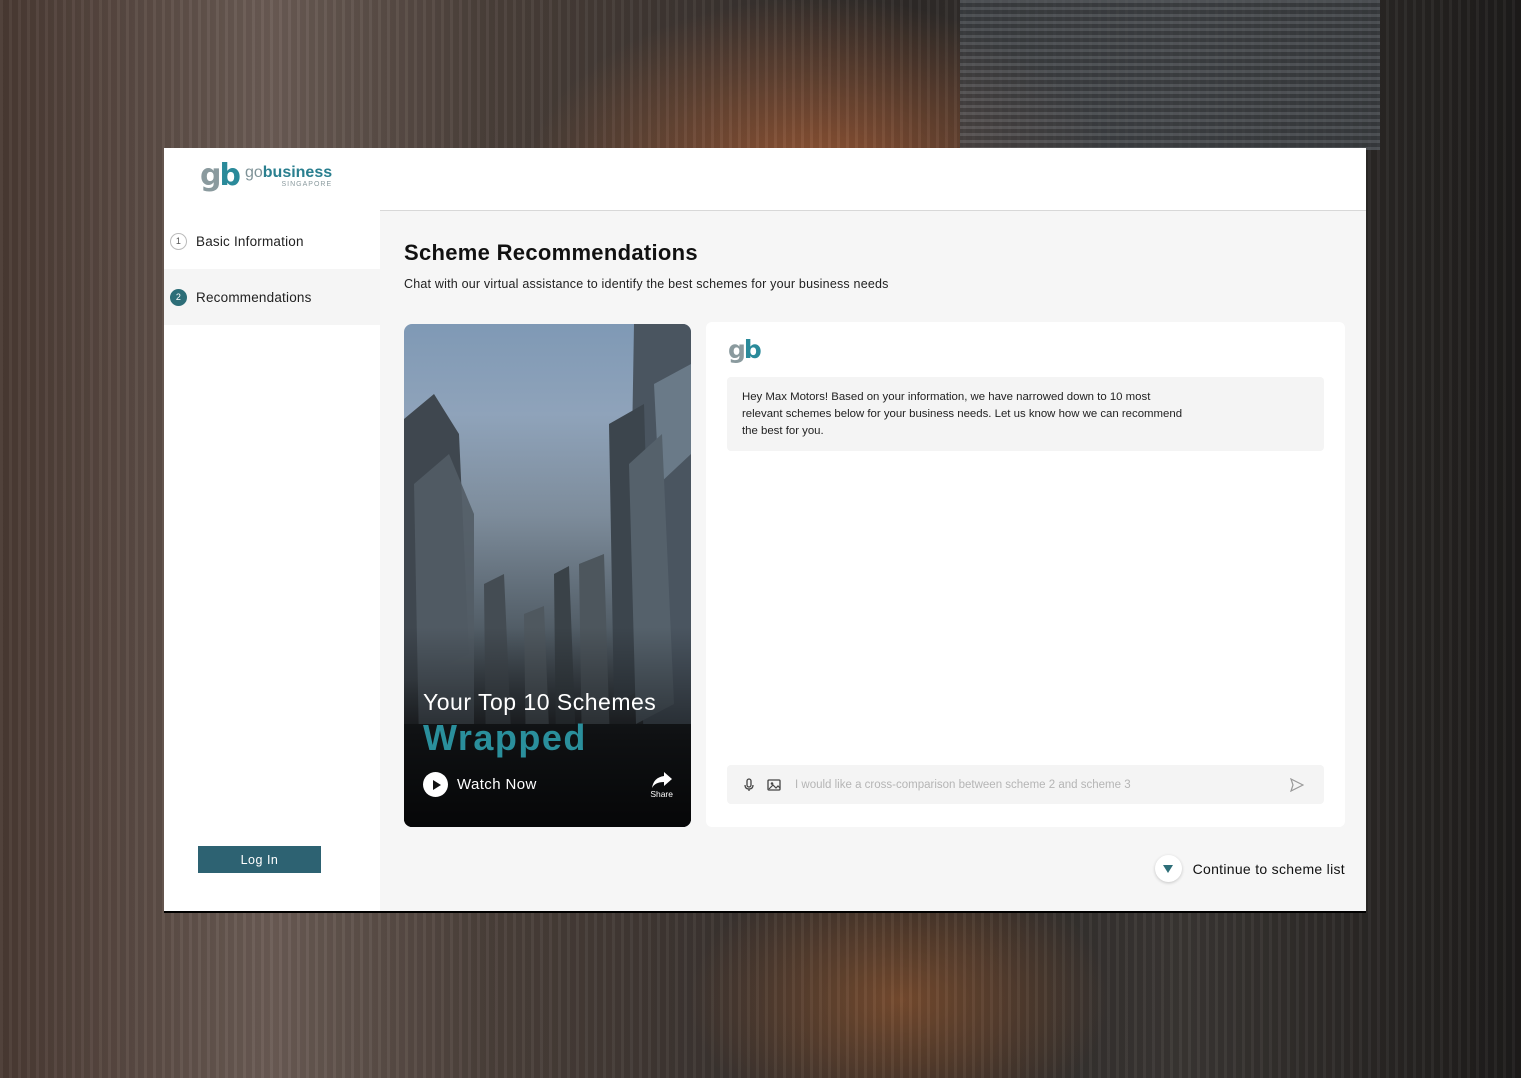 This screenshot has width=1521, height=1078. I want to click on chat-input-bar, so click(1025, 784).